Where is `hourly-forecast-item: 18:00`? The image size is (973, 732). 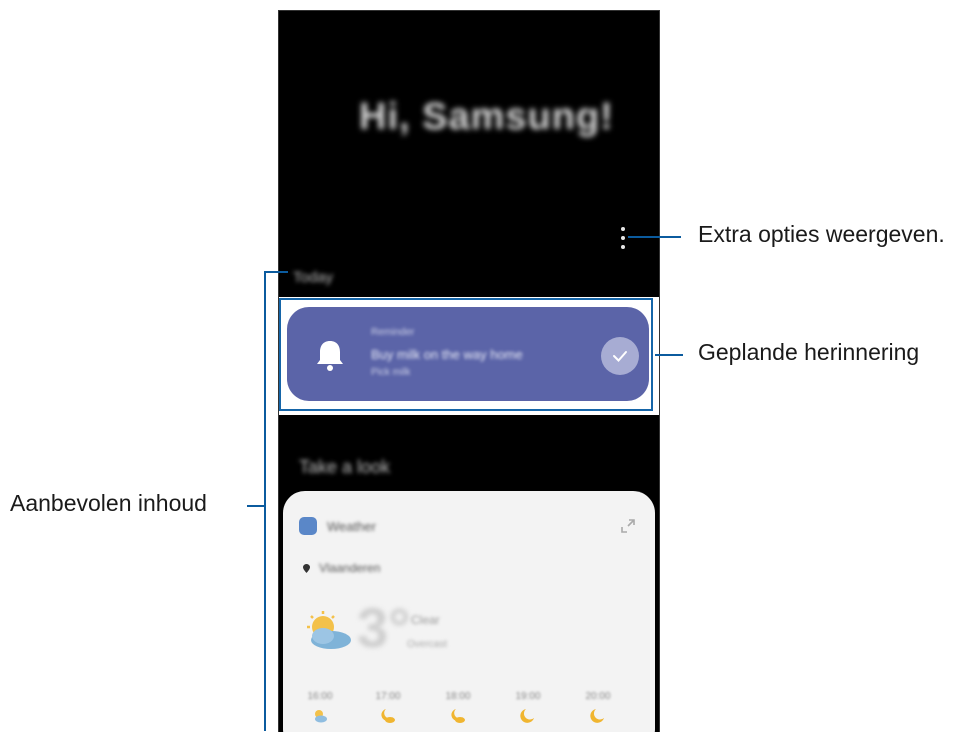 hourly-forecast-item: 18:00 is located at coordinates (458, 707).